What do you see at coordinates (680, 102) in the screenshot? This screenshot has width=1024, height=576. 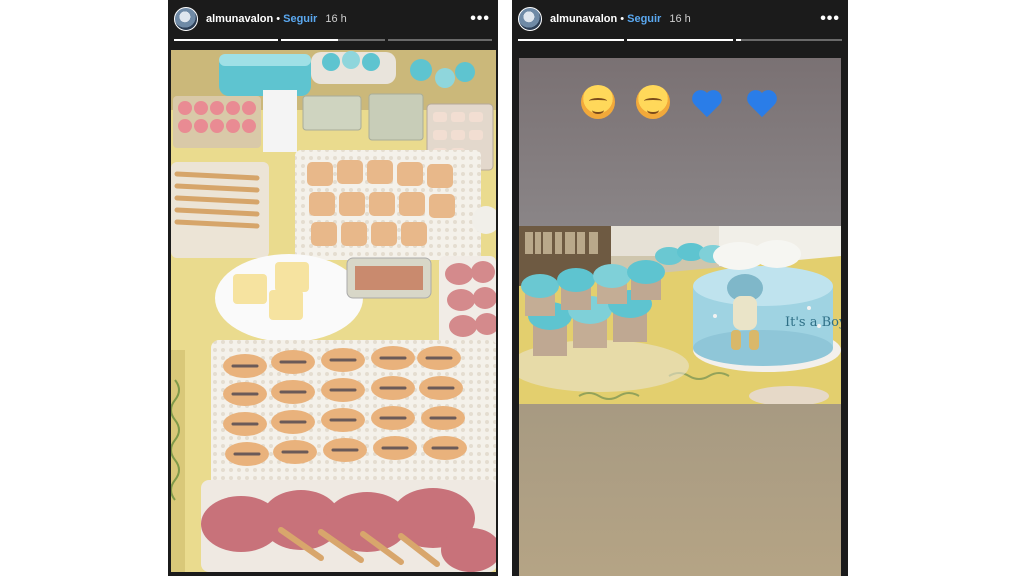 I see `emoji-sticker-row` at bounding box center [680, 102].